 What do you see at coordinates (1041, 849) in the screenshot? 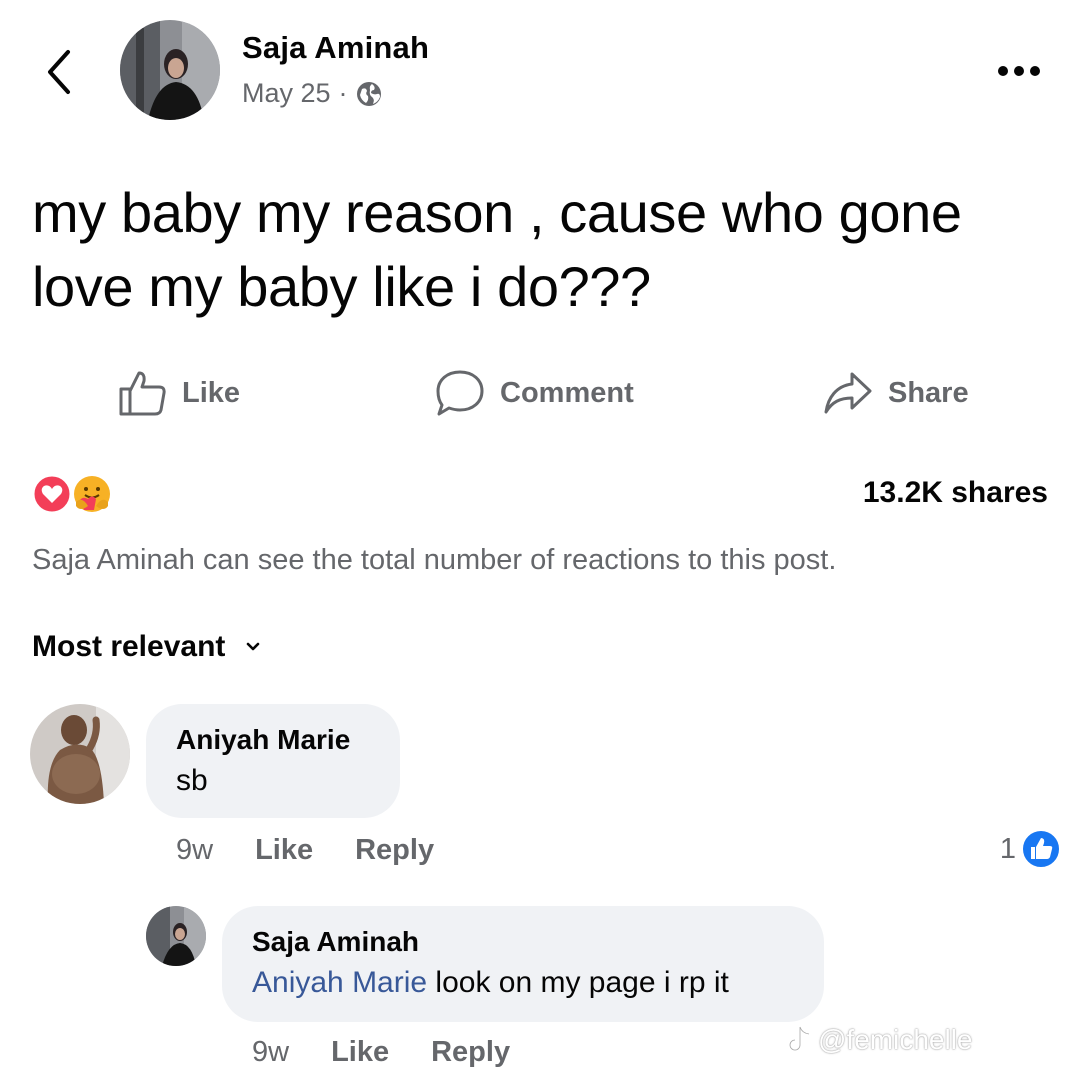
I see `like-reaction-icon` at bounding box center [1041, 849].